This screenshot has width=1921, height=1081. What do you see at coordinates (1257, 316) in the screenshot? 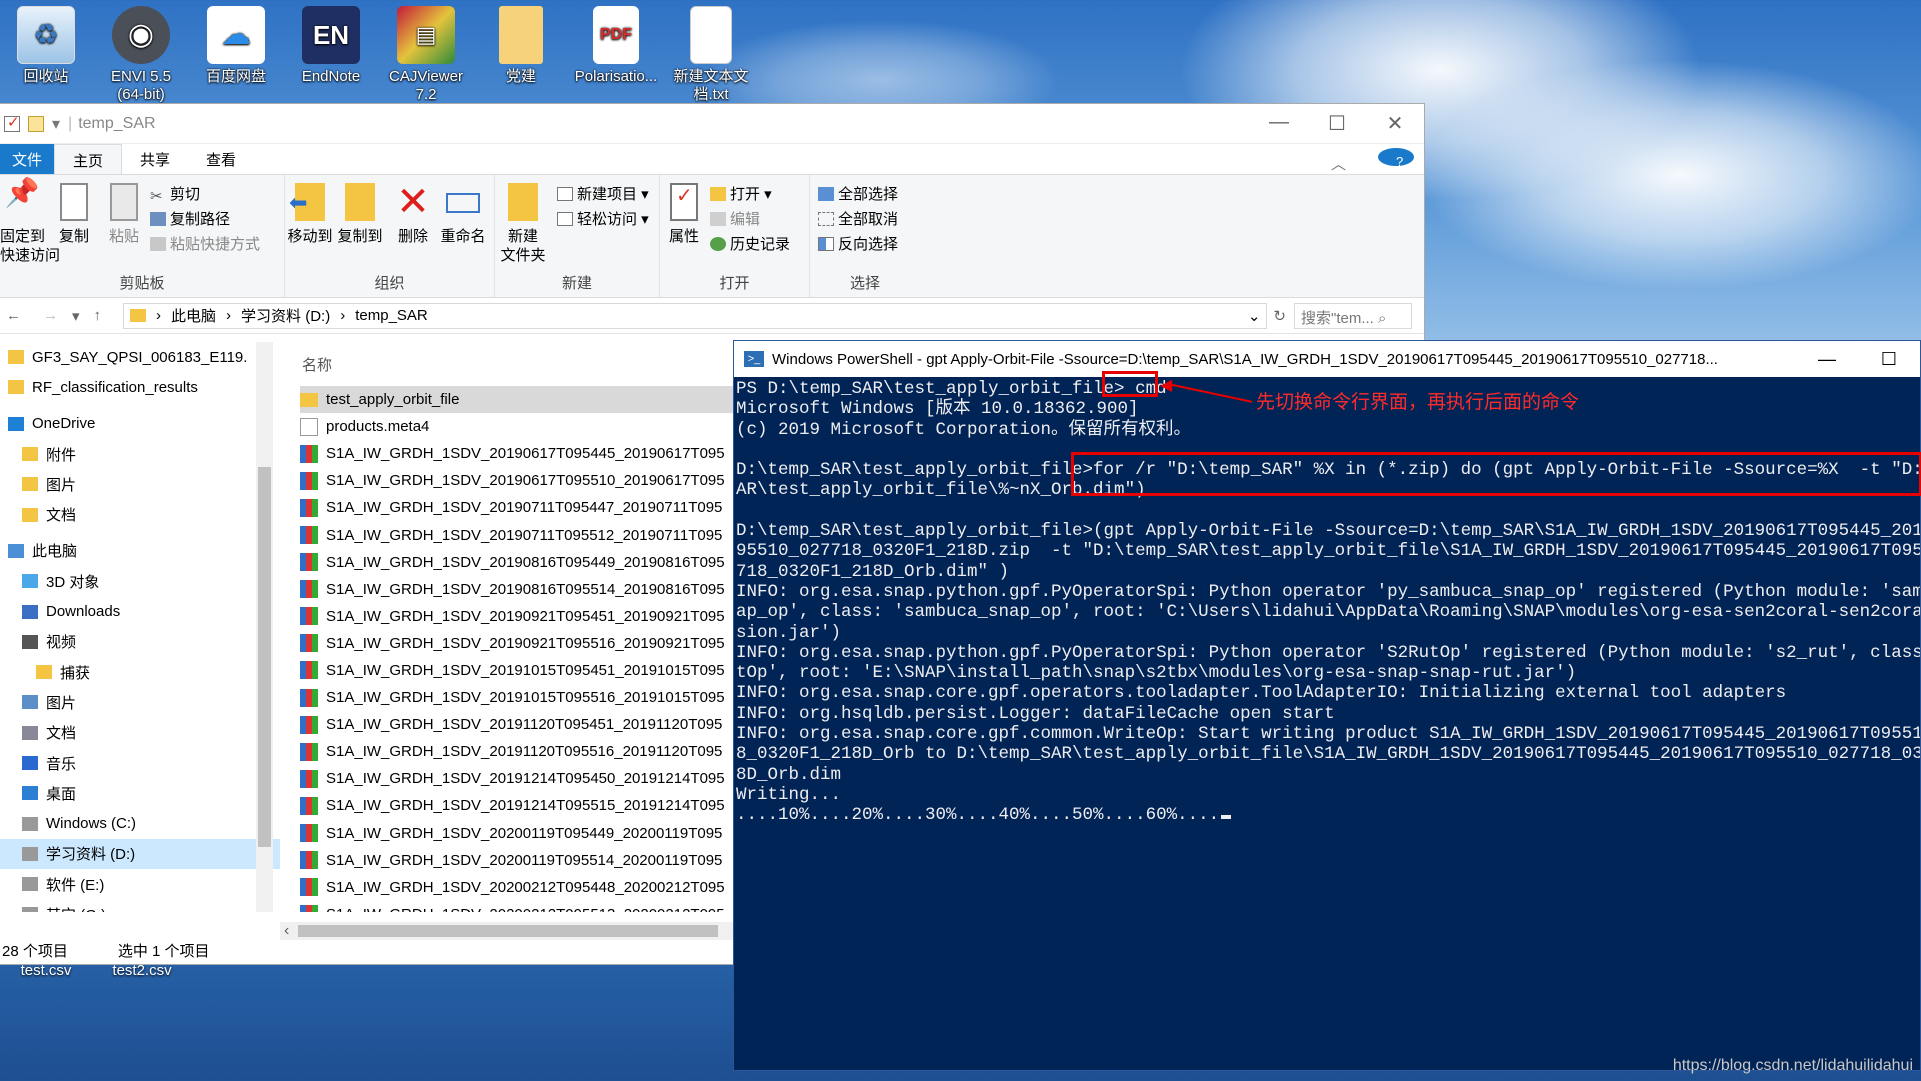
I see `chevron-down-icon: ⌄` at bounding box center [1257, 316].